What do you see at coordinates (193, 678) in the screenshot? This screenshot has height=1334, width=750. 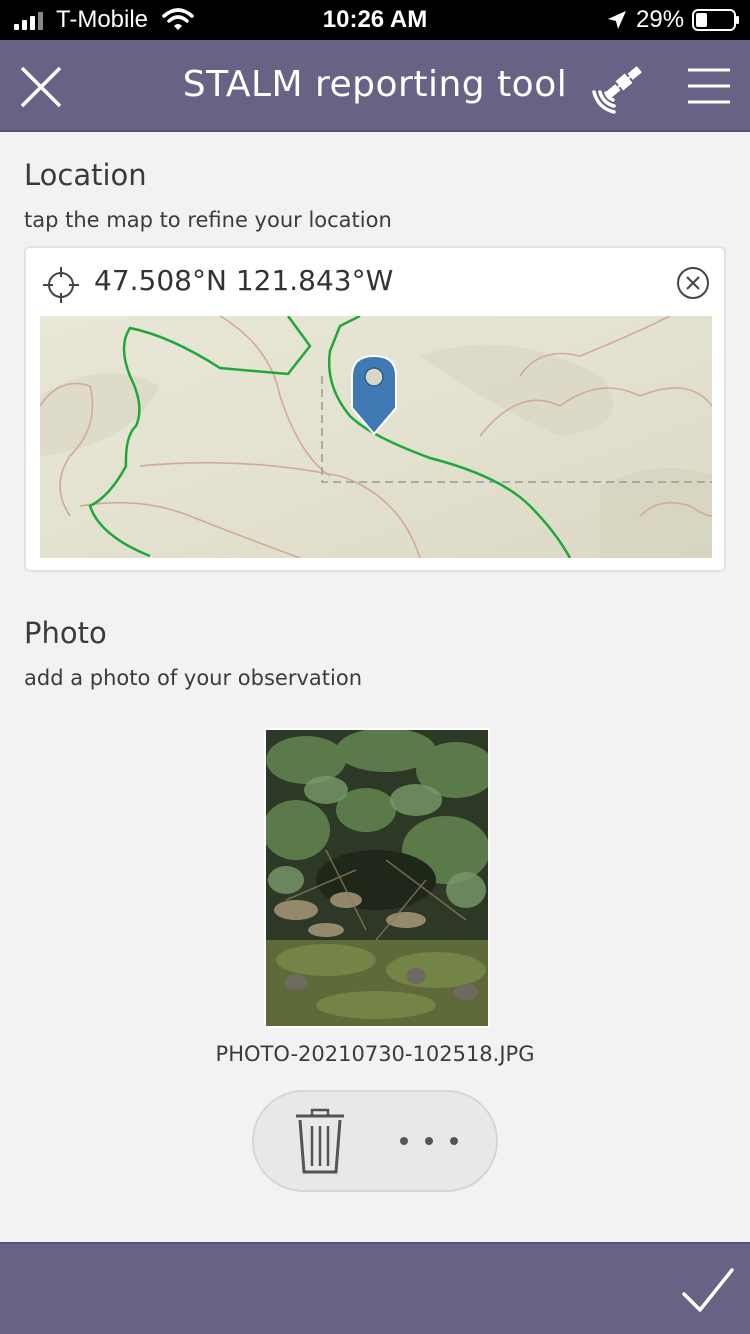 I see `photo-hint: add a photo of your observation` at bounding box center [193, 678].